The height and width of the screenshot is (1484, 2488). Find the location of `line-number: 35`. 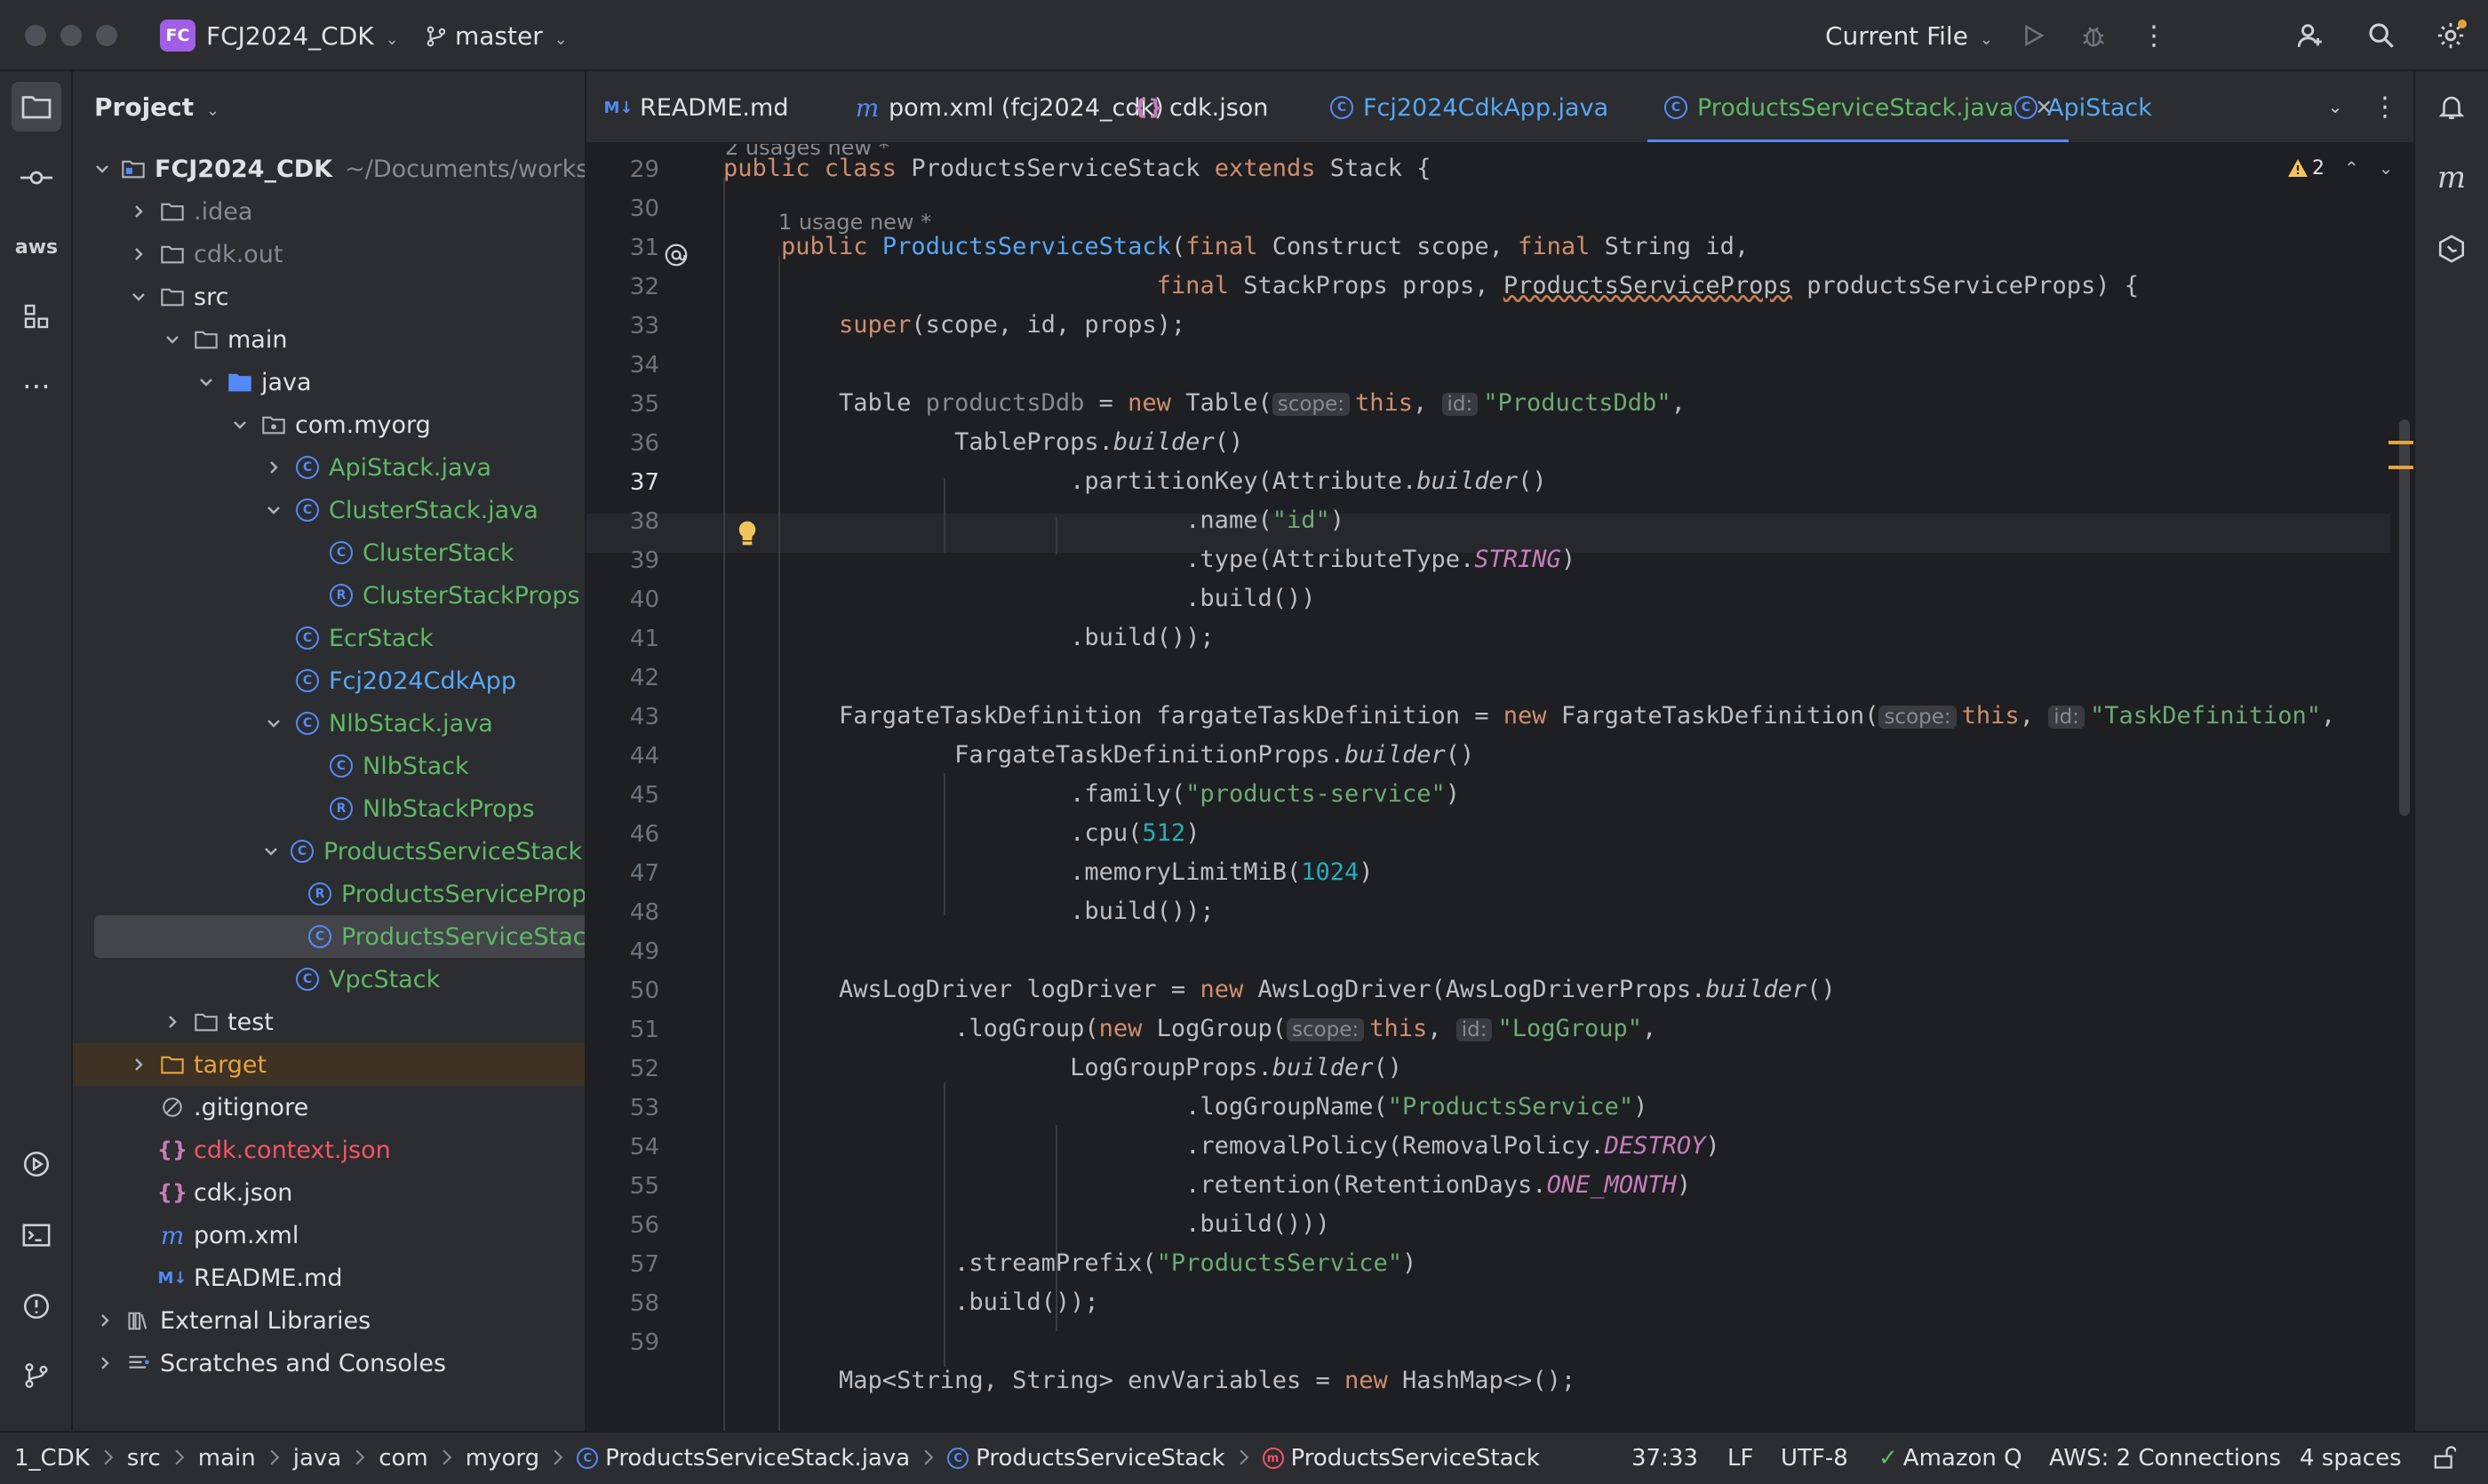

line-number: 35 is located at coordinates (622, 404).